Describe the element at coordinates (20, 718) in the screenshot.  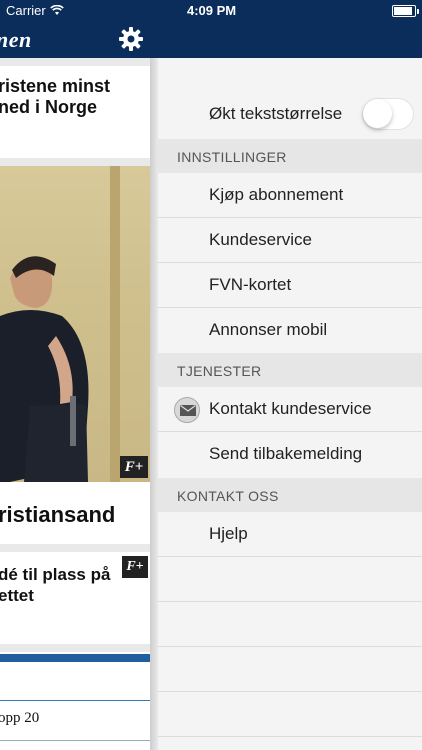
I see `top-list-title: opp 20` at that location.